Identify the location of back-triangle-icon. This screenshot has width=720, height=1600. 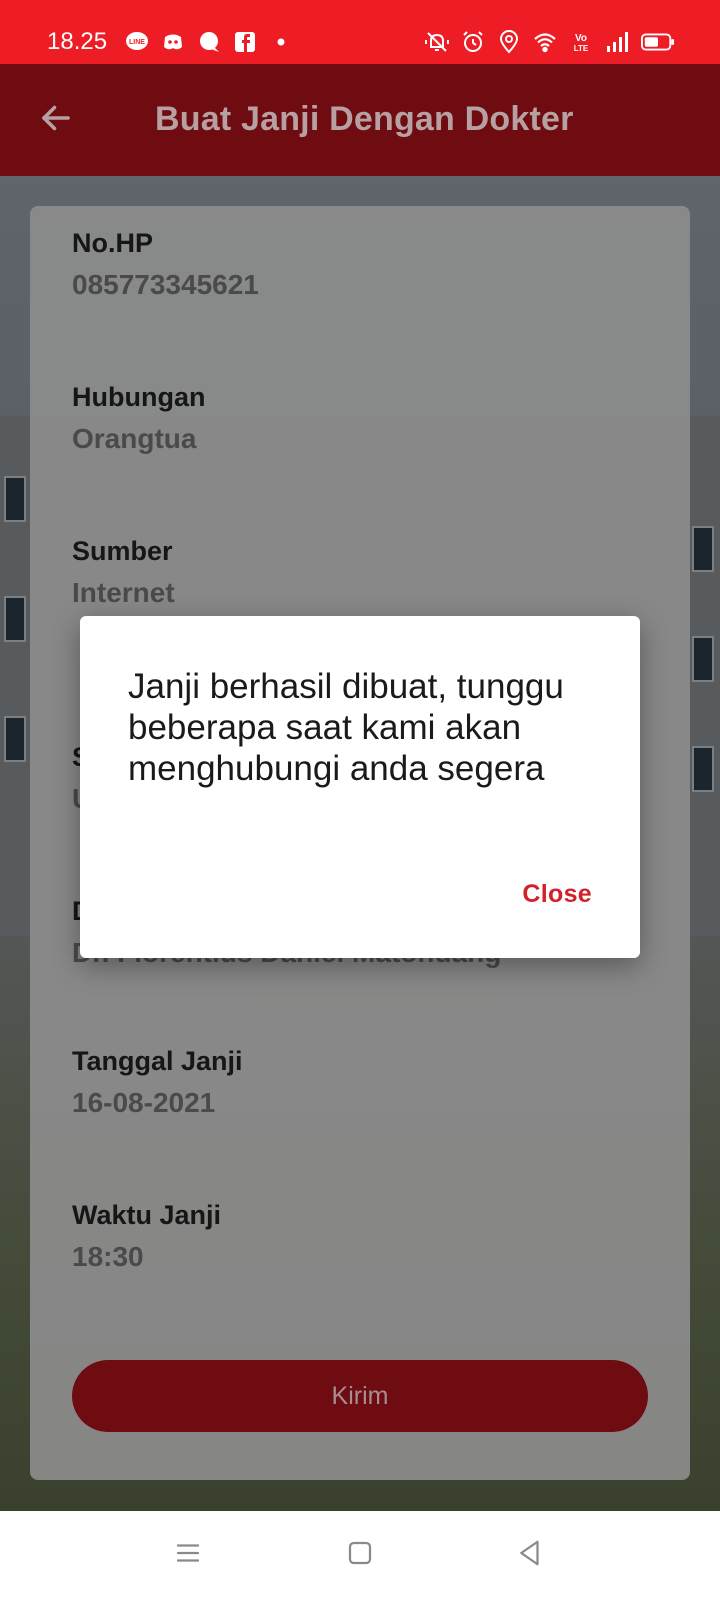
(530, 1555).